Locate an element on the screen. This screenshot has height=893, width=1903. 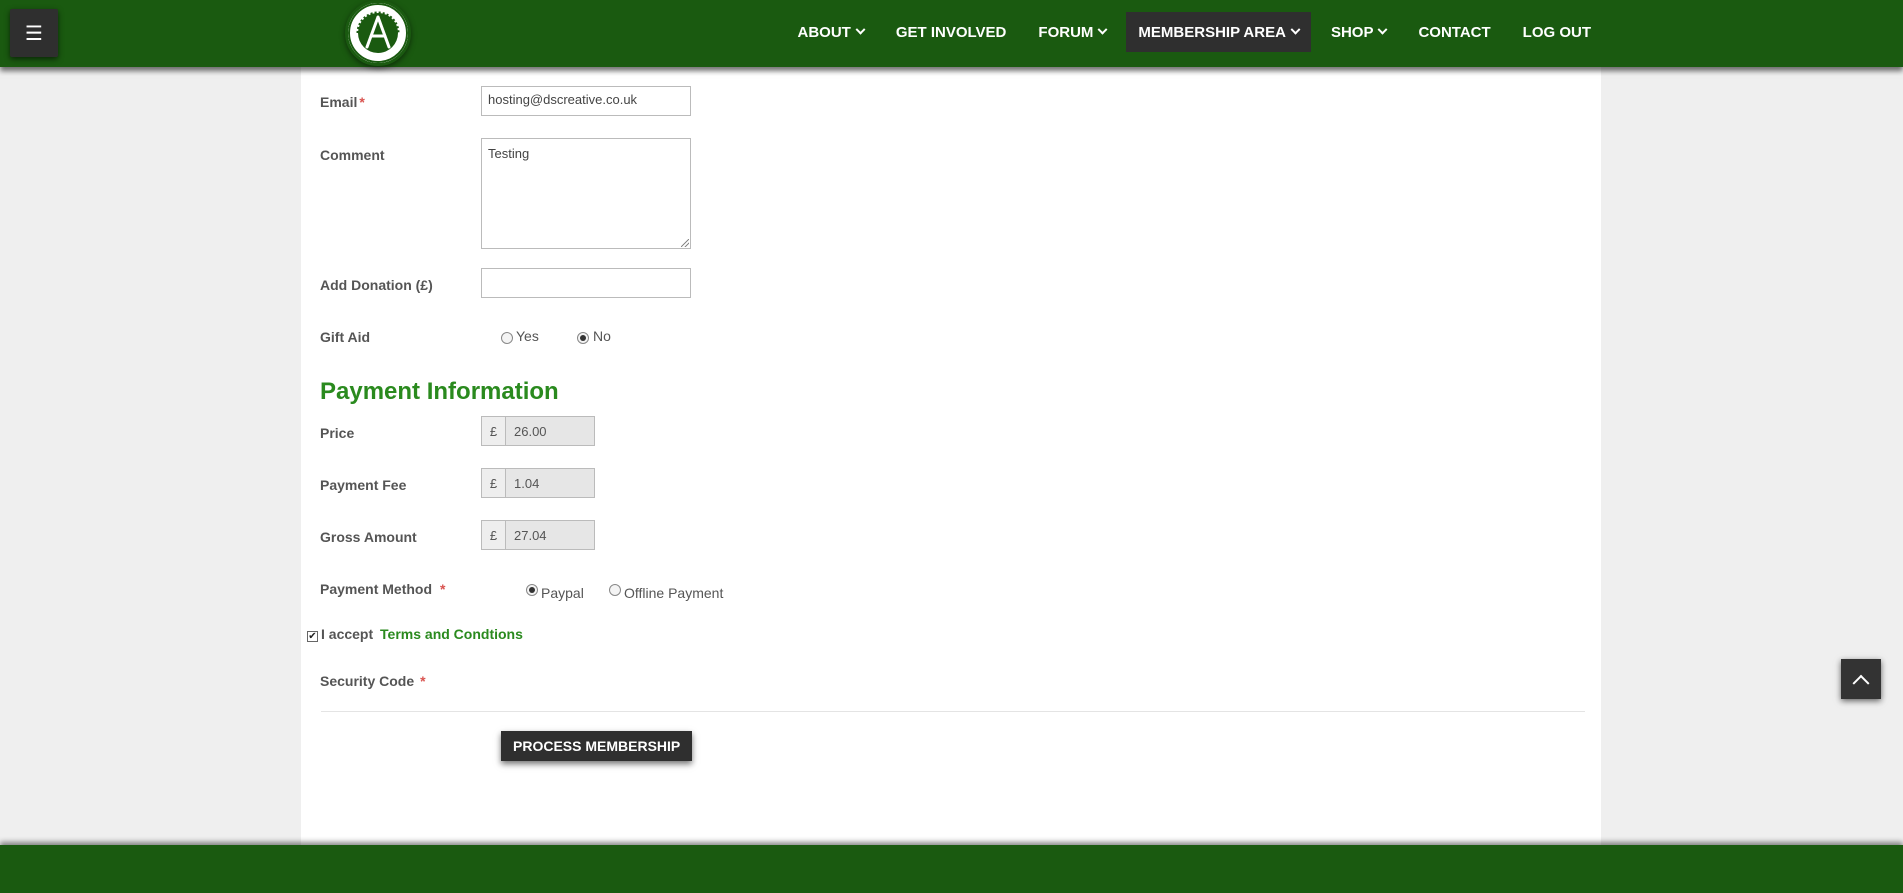
logo-emblem-icon is located at coordinates (378, 33).